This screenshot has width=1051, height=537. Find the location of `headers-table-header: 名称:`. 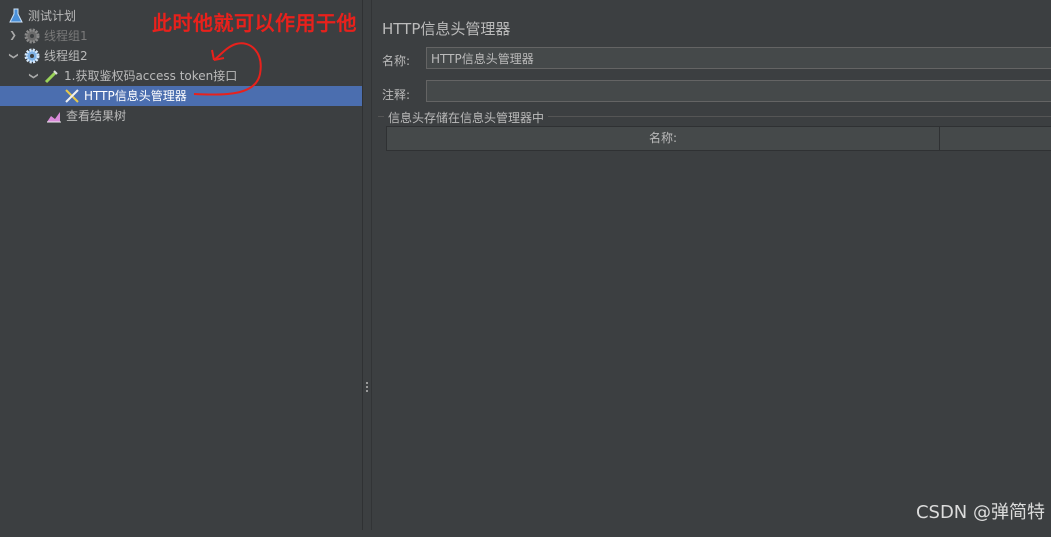

headers-table-header: 名称: is located at coordinates (718, 138).